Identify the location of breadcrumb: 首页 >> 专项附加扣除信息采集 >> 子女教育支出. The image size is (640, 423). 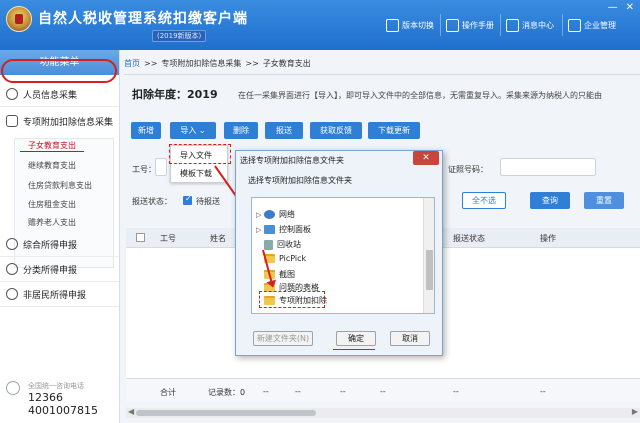
(217, 63).